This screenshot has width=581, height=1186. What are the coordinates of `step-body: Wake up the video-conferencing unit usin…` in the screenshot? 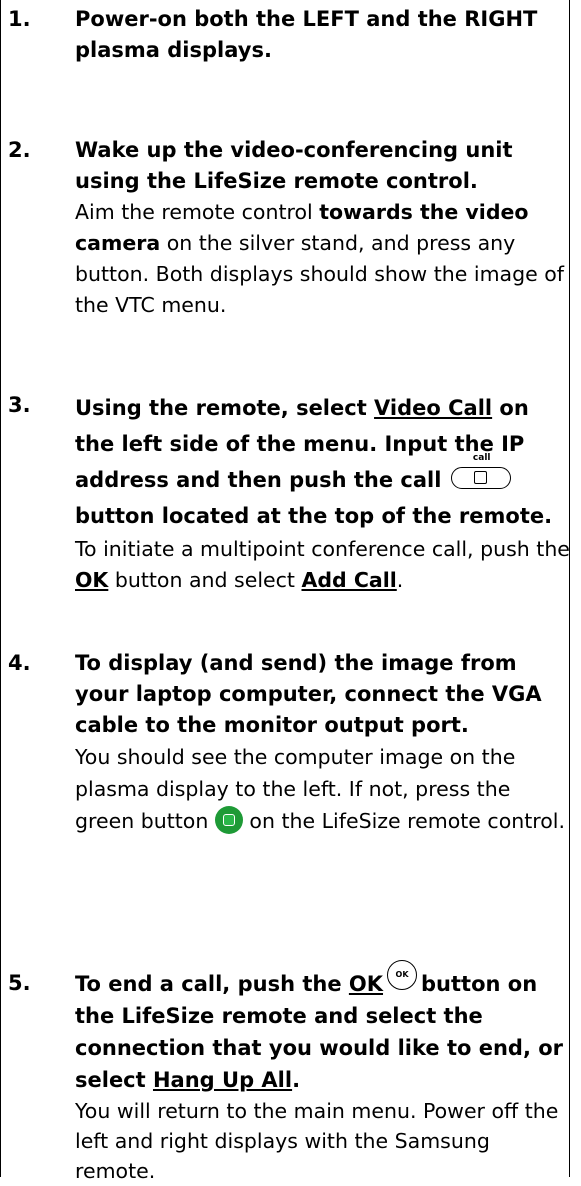 It's located at (325, 228).